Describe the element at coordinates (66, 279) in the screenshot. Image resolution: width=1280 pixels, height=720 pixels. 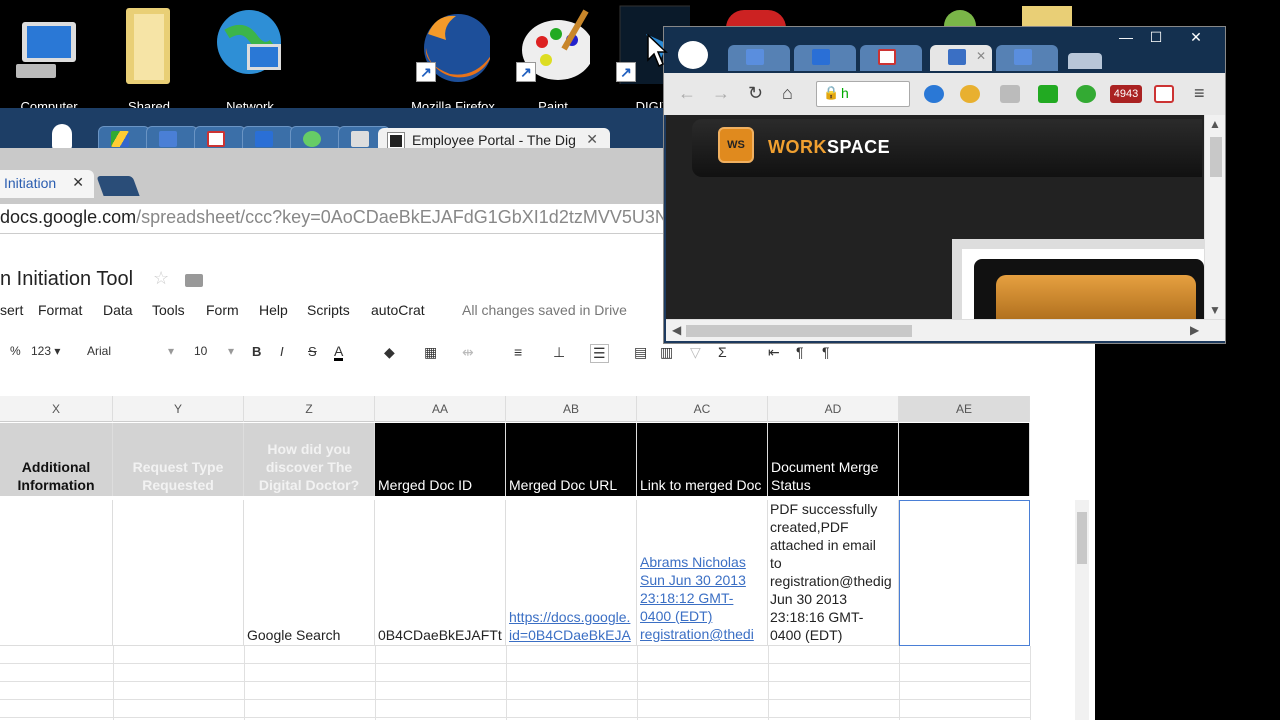
I see `document-title: n Initiation Tool` at that location.